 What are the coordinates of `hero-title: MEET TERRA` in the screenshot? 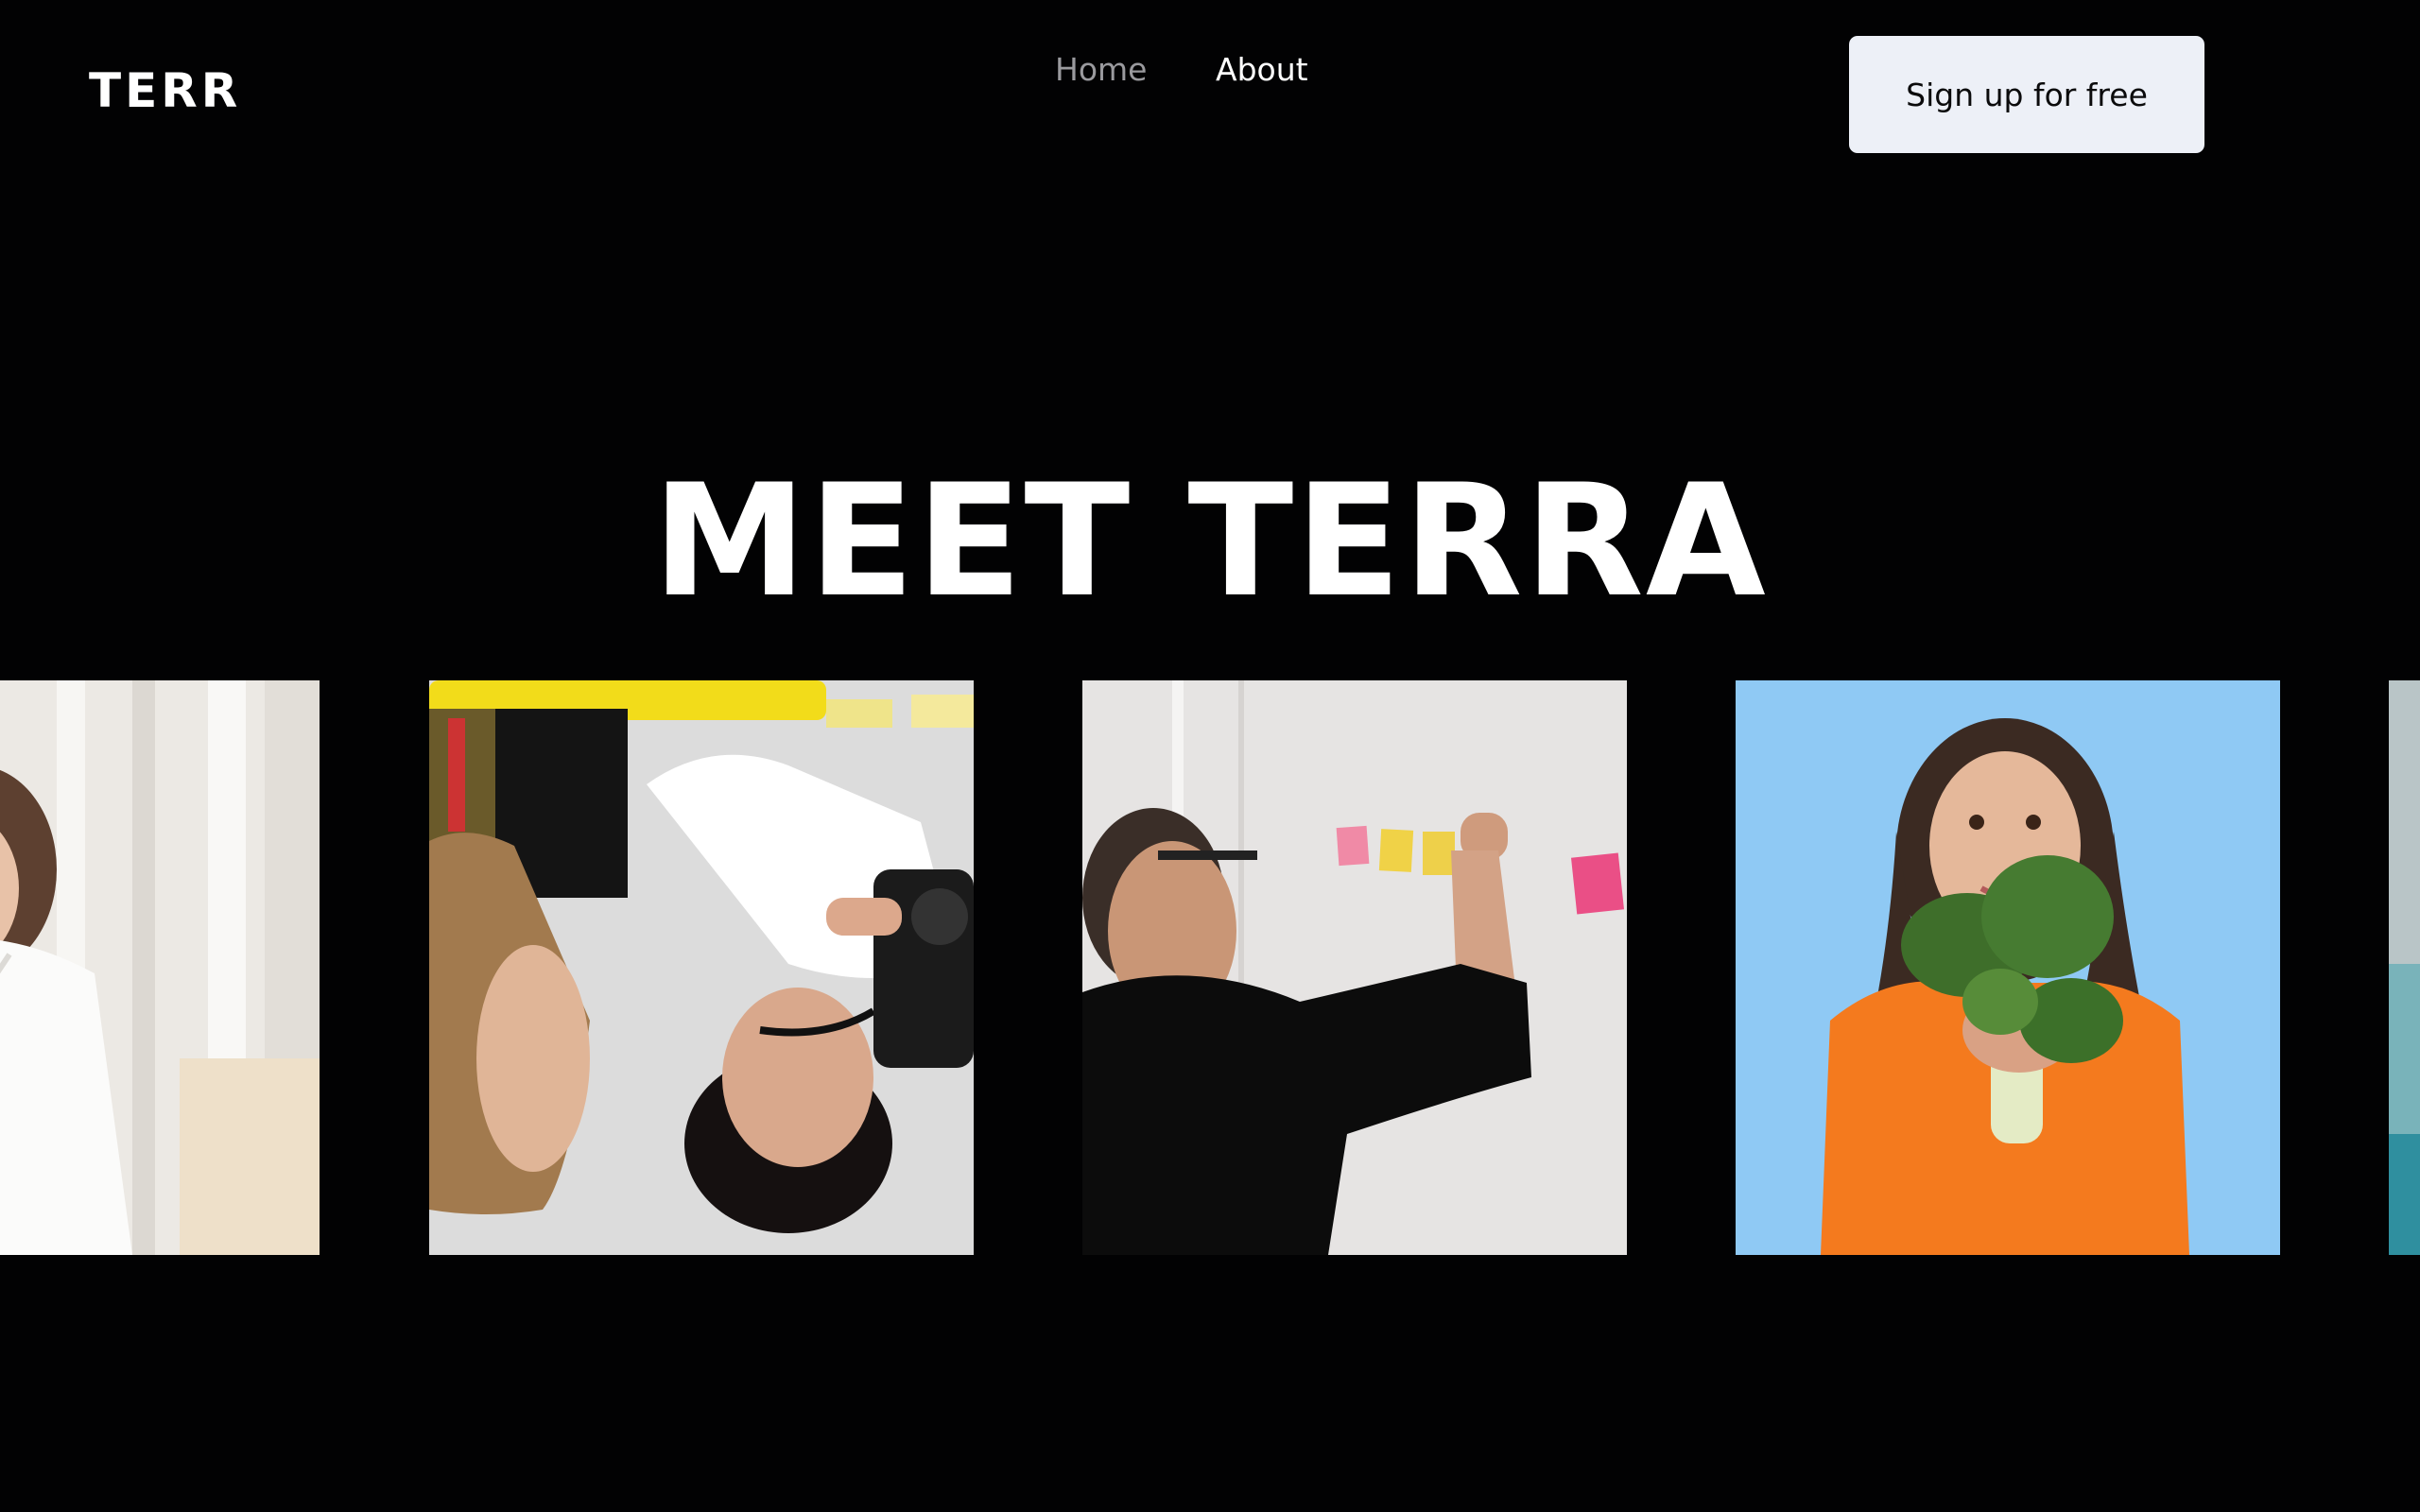 It's located at (1210, 541).